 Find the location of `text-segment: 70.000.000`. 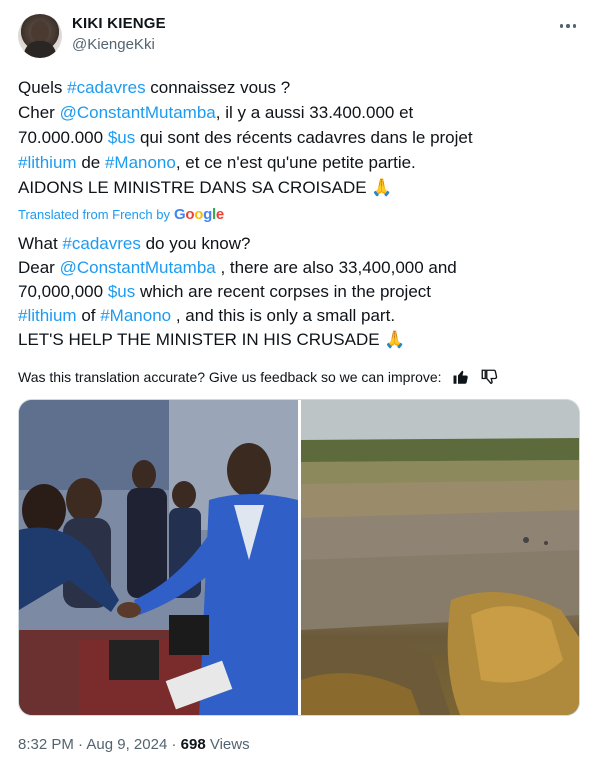

text-segment: 70.000.000 is located at coordinates (63, 137).